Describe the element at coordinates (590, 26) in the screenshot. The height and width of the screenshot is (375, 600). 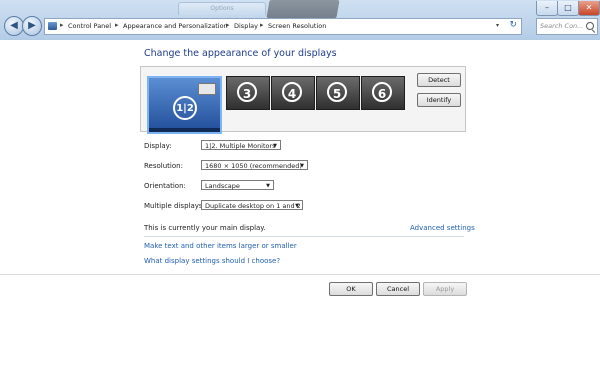
I see `search-icon` at that location.